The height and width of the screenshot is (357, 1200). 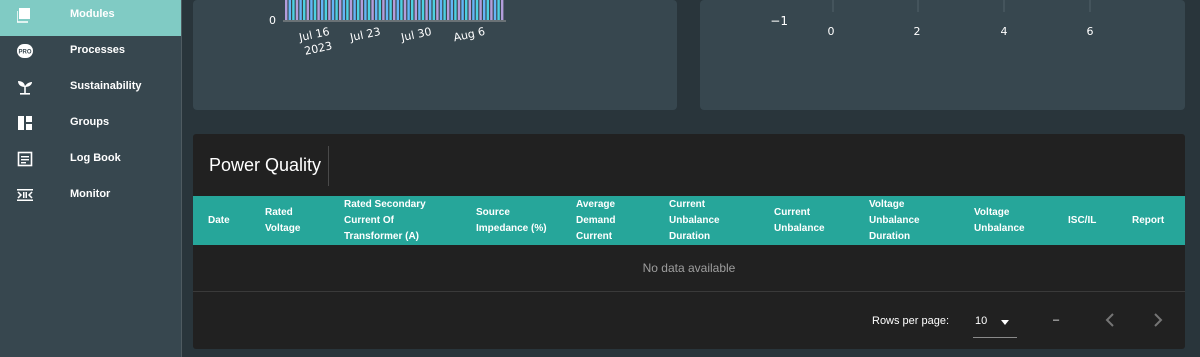 I want to click on th-voltage-unbalance: Voltage Unbalance, so click(x=999, y=221).